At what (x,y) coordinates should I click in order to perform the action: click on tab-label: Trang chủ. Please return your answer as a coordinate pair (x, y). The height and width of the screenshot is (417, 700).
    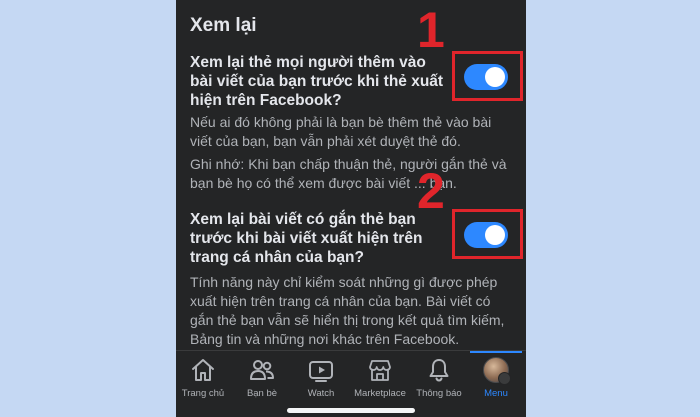
    Looking at the image, I should click on (203, 393).